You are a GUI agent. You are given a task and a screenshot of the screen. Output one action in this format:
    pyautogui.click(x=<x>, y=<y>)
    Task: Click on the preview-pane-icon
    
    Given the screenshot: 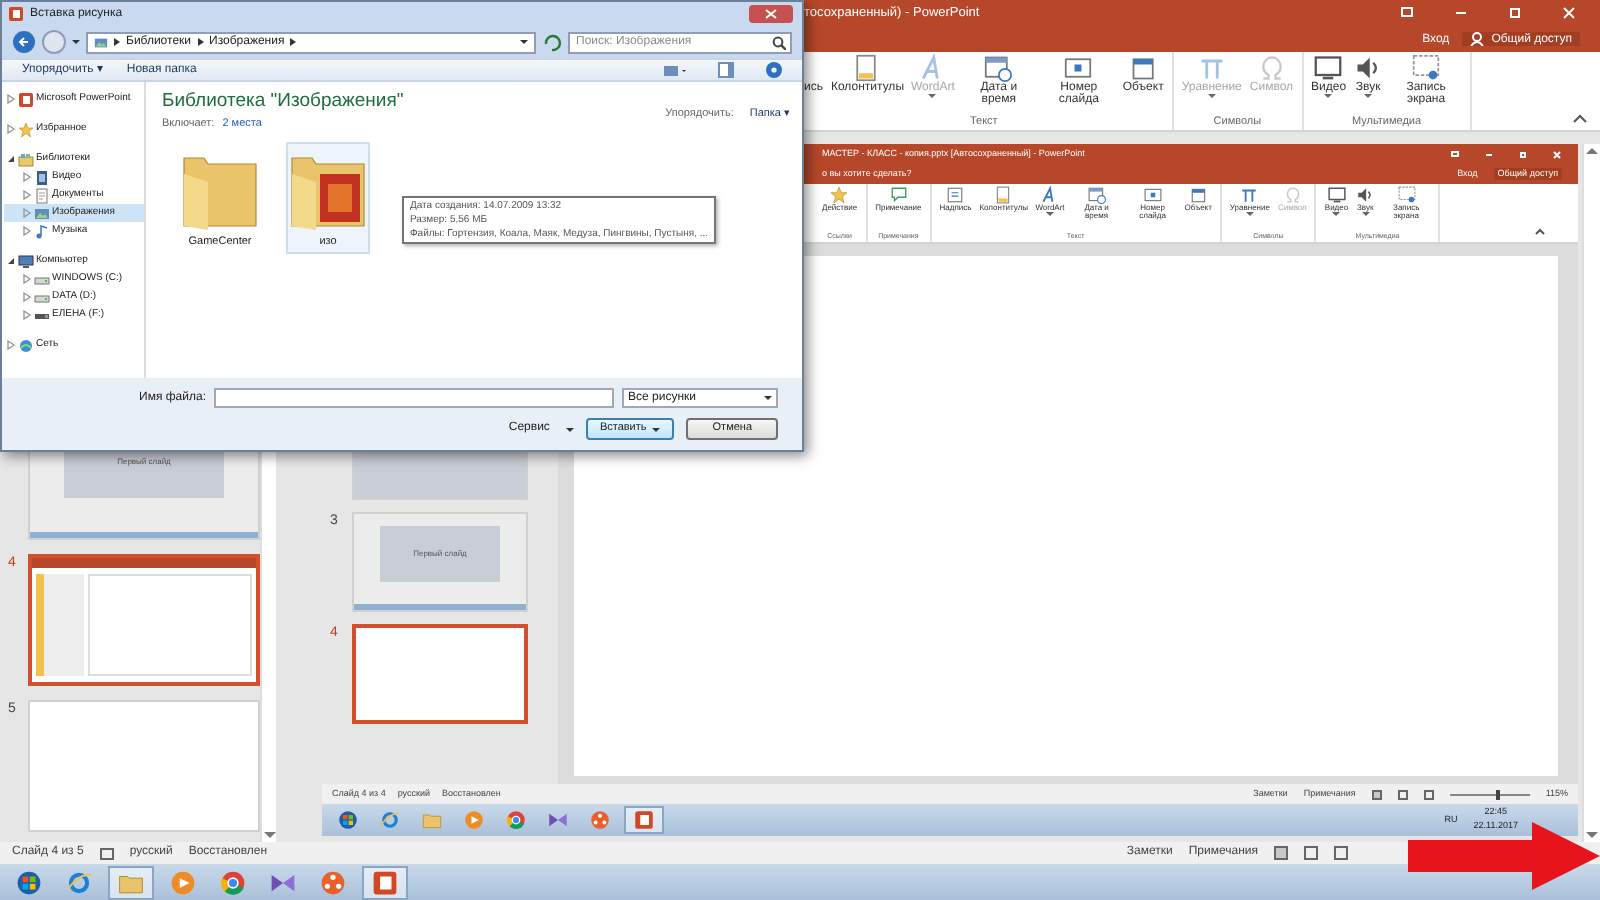 What is the action you would take?
    pyautogui.click(x=726, y=70)
    